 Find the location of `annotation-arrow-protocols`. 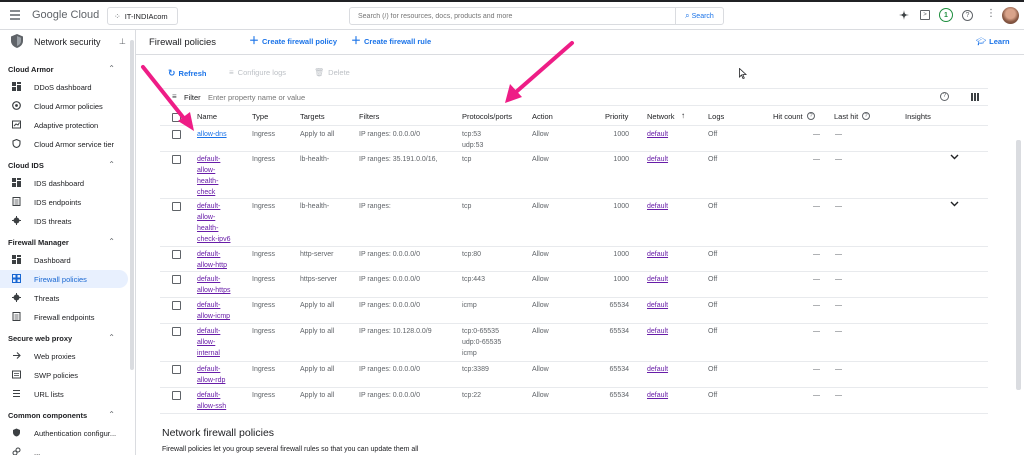

annotation-arrow-protocols is located at coordinates (539, 72).